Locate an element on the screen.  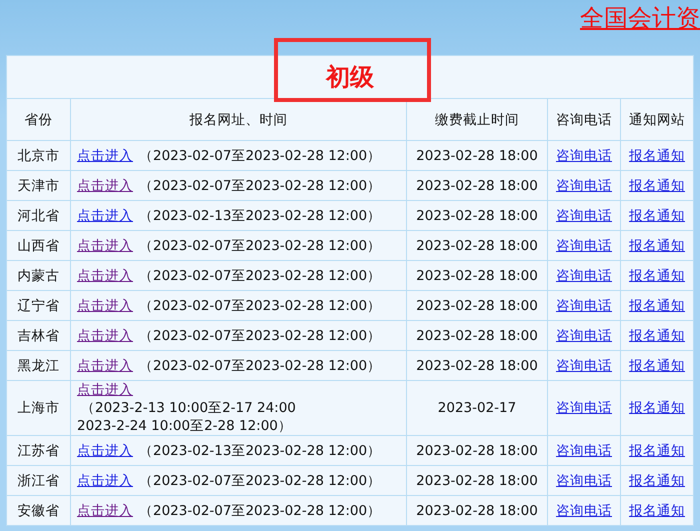
table-cell: 上海市 is located at coordinates (38, 408).